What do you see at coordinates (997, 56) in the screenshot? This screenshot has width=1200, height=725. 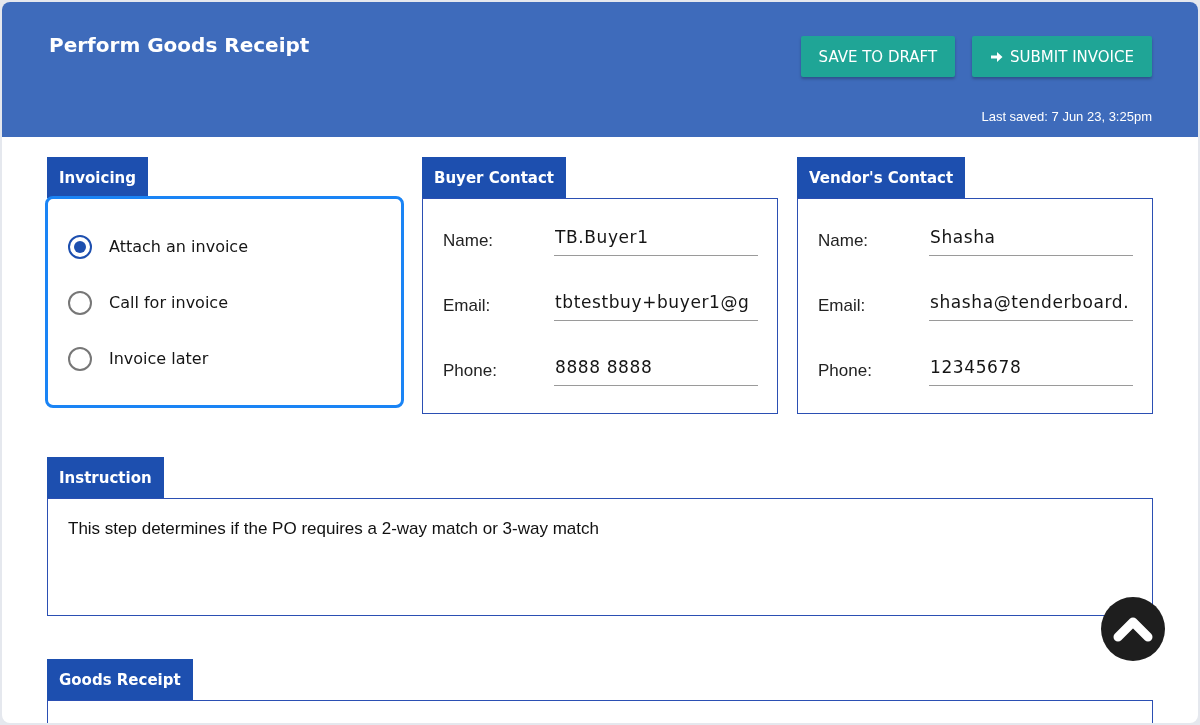 I see `arrow-right-icon` at bounding box center [997, 56].